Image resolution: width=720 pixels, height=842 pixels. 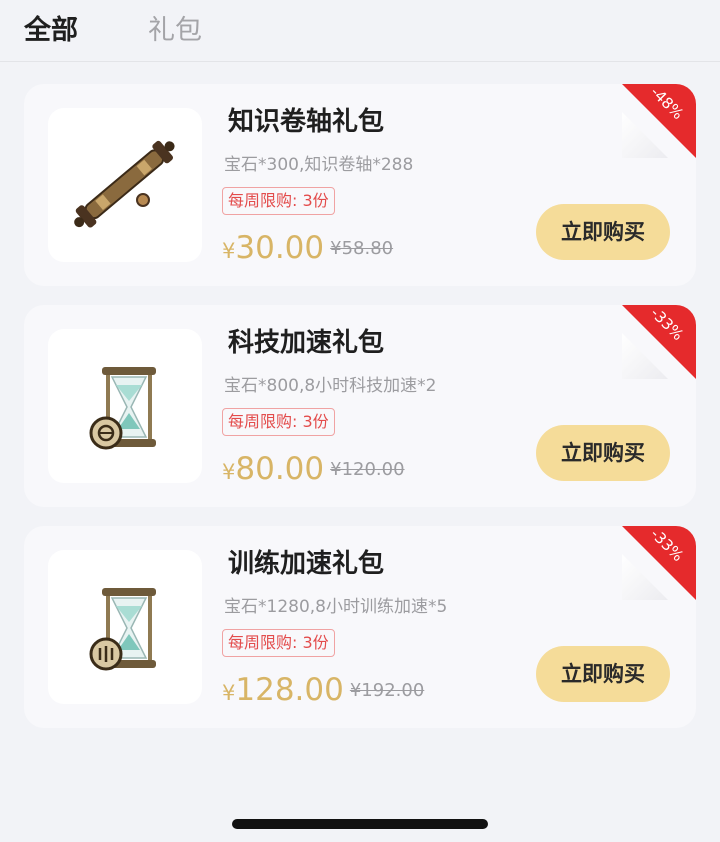 I want to click on product-title: 训练加速礼包, so click(x=306, y=564).